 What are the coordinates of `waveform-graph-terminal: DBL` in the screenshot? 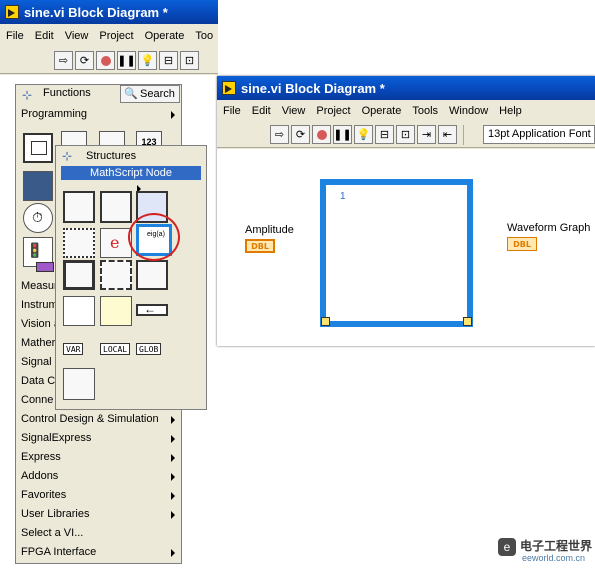 It's located at (522, 244).